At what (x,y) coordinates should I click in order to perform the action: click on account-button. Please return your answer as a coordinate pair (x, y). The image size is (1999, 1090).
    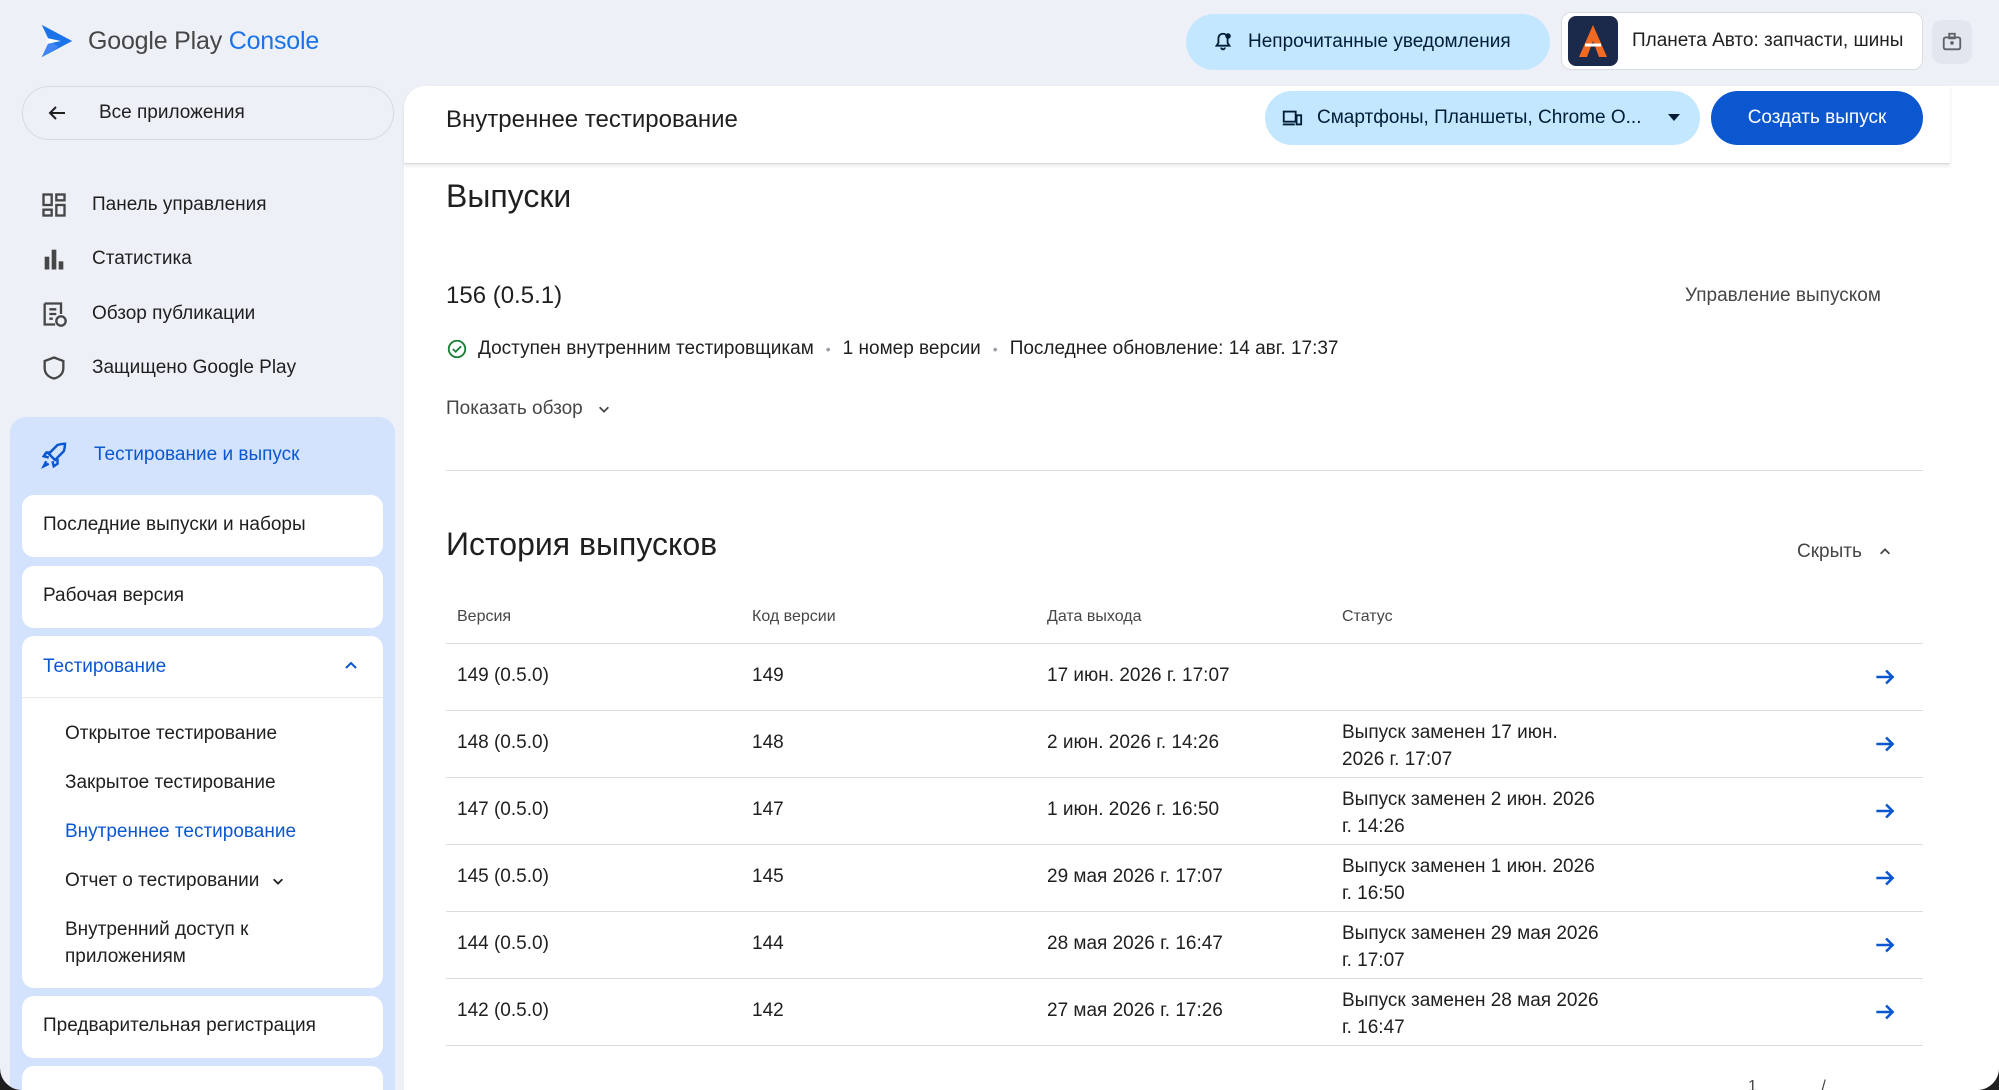
    Looking at the image, I should click on (1952, 42).